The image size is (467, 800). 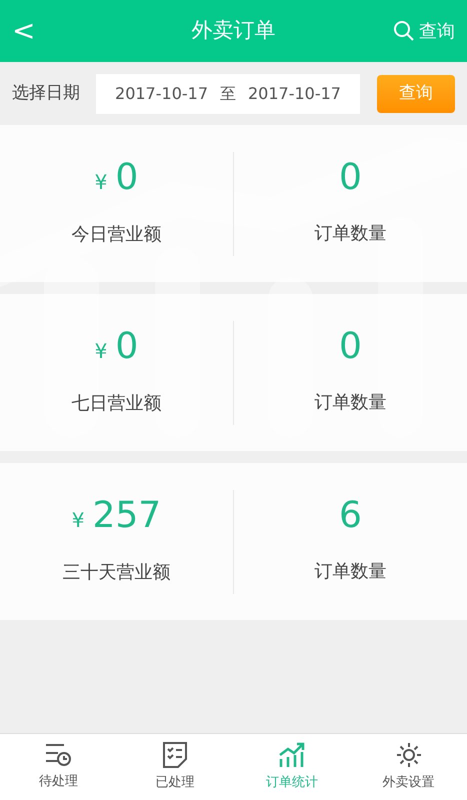 What do you see at coordinates (292, 755) in the screenshot?
I see `bar-chart-icon` at bounding box center [292, 755].